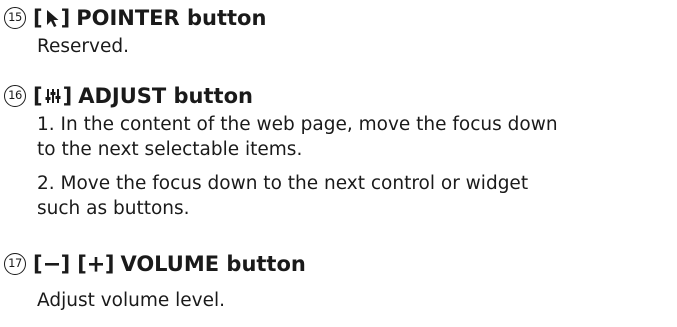  What do you see at coordinates (165, 96) in the screenshot?
I see `button-name-label: ADJUST button` at bounding box center [165, 96].